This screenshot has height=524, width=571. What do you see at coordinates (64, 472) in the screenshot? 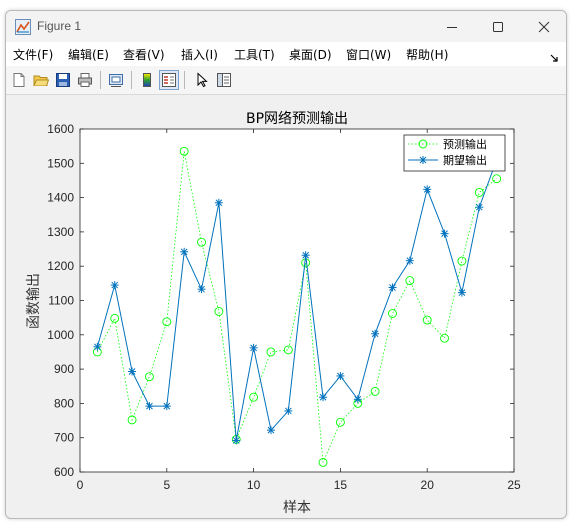
I see `y-tick-label: 600` at bounding box center [64, 472].